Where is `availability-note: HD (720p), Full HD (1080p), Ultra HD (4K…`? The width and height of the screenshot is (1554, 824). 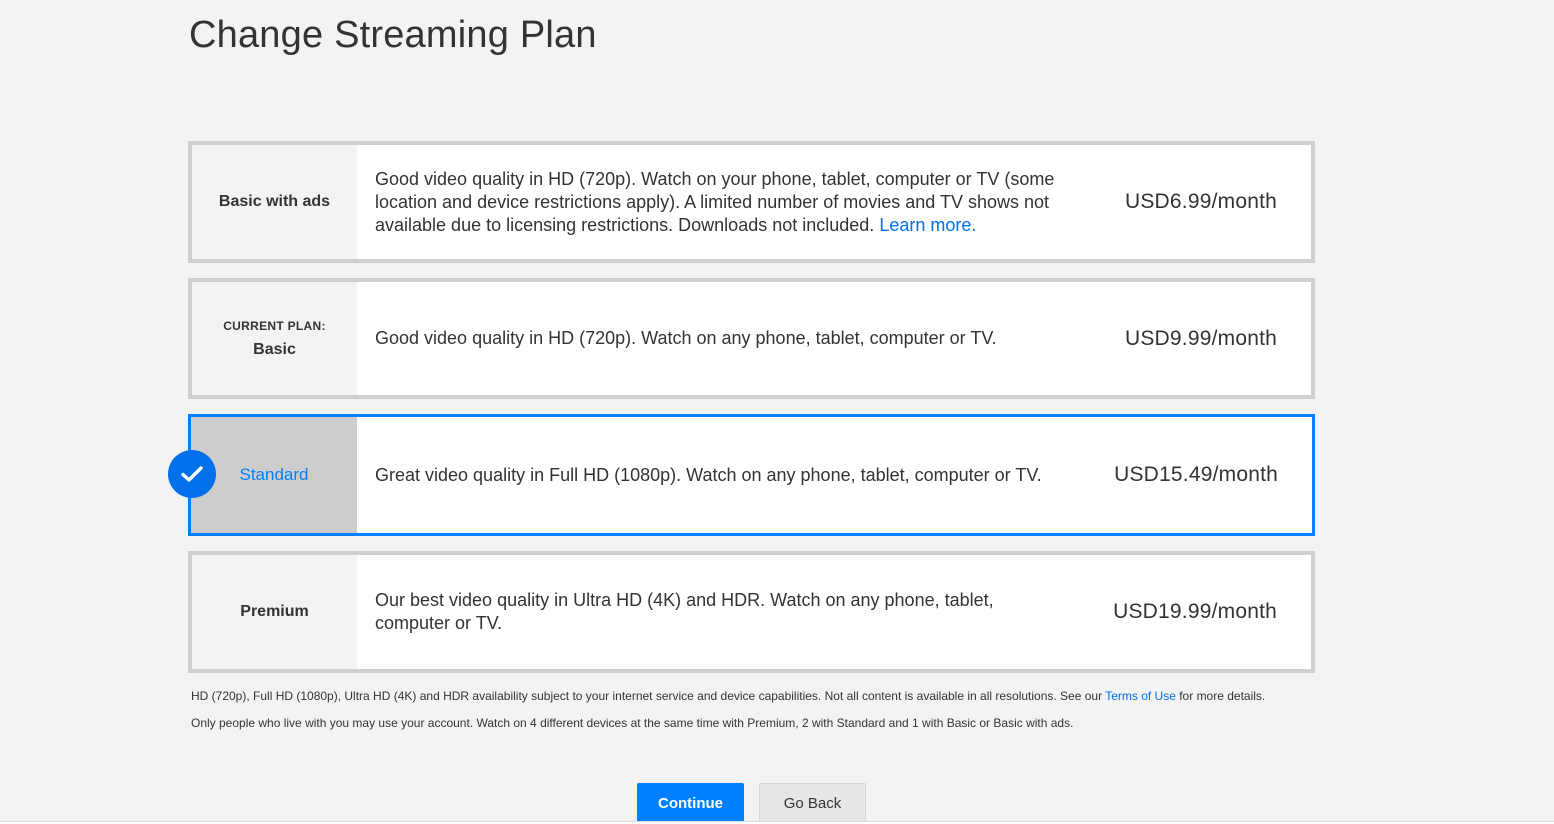 availability-note: HD (720p), Full HD (1080p), Ultra HD (4K… is located at coordinates (754, 696).